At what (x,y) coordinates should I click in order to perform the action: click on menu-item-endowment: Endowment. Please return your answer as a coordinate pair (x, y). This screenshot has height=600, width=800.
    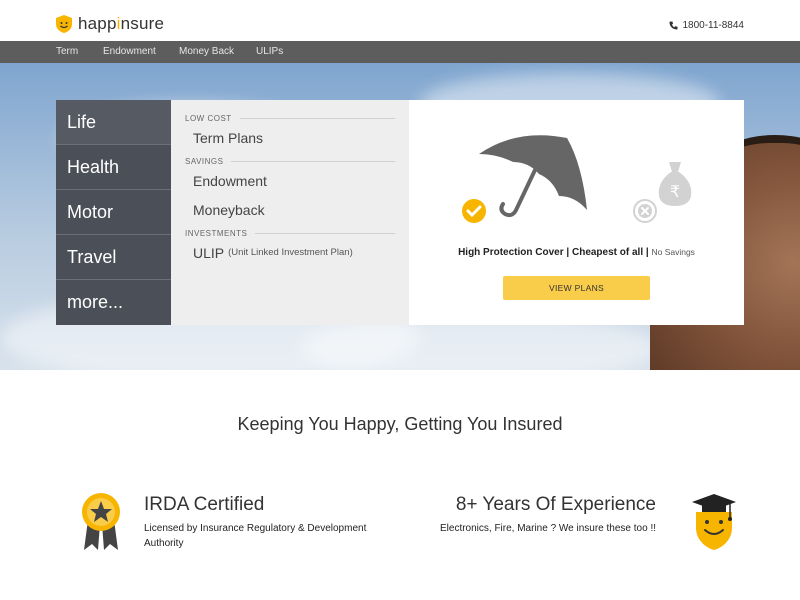
    Looking at the image, I should click on (290, 180).